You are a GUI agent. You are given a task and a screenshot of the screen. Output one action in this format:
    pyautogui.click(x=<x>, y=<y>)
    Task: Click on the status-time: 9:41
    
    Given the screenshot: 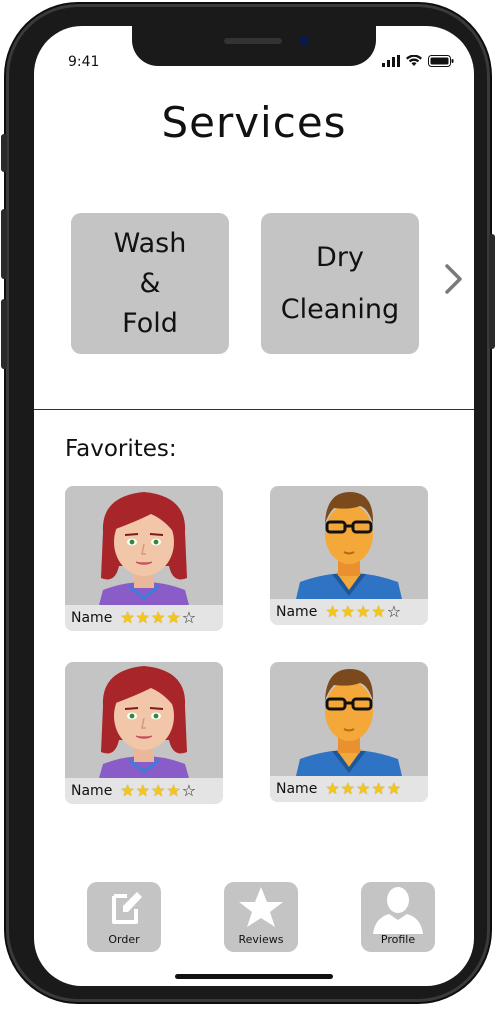 What is the action you would take?
    pyautogui.click(x=84, y=62)
    